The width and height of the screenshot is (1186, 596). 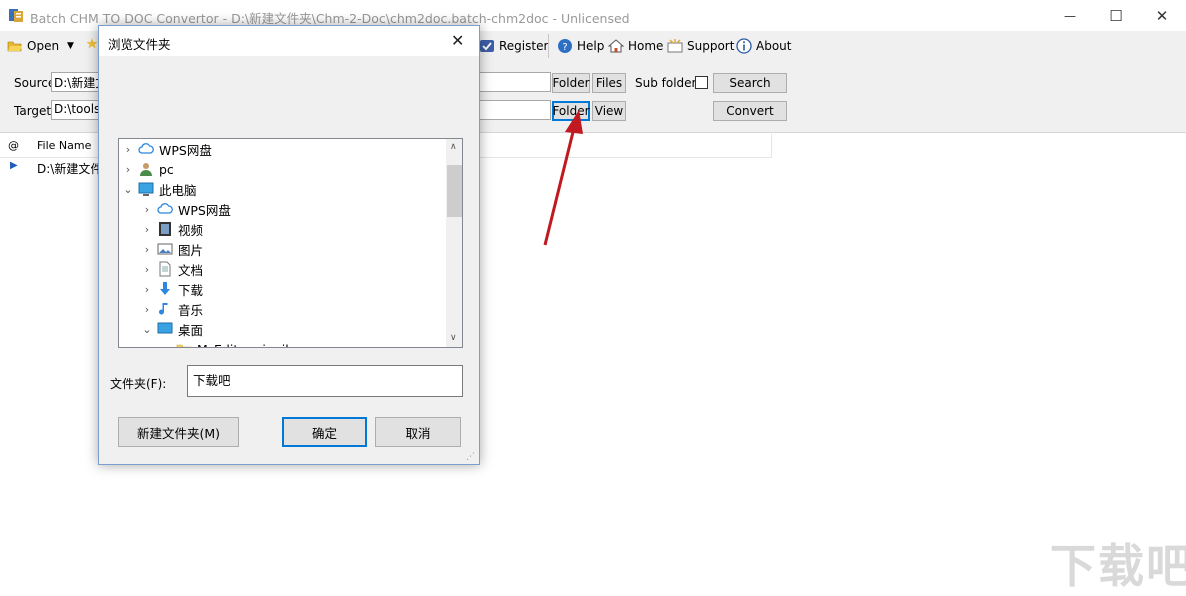 What do you see at coordinates (14, 46) in the screenshot?
I see `folder-open-icon` at bounding box center [14, 46].